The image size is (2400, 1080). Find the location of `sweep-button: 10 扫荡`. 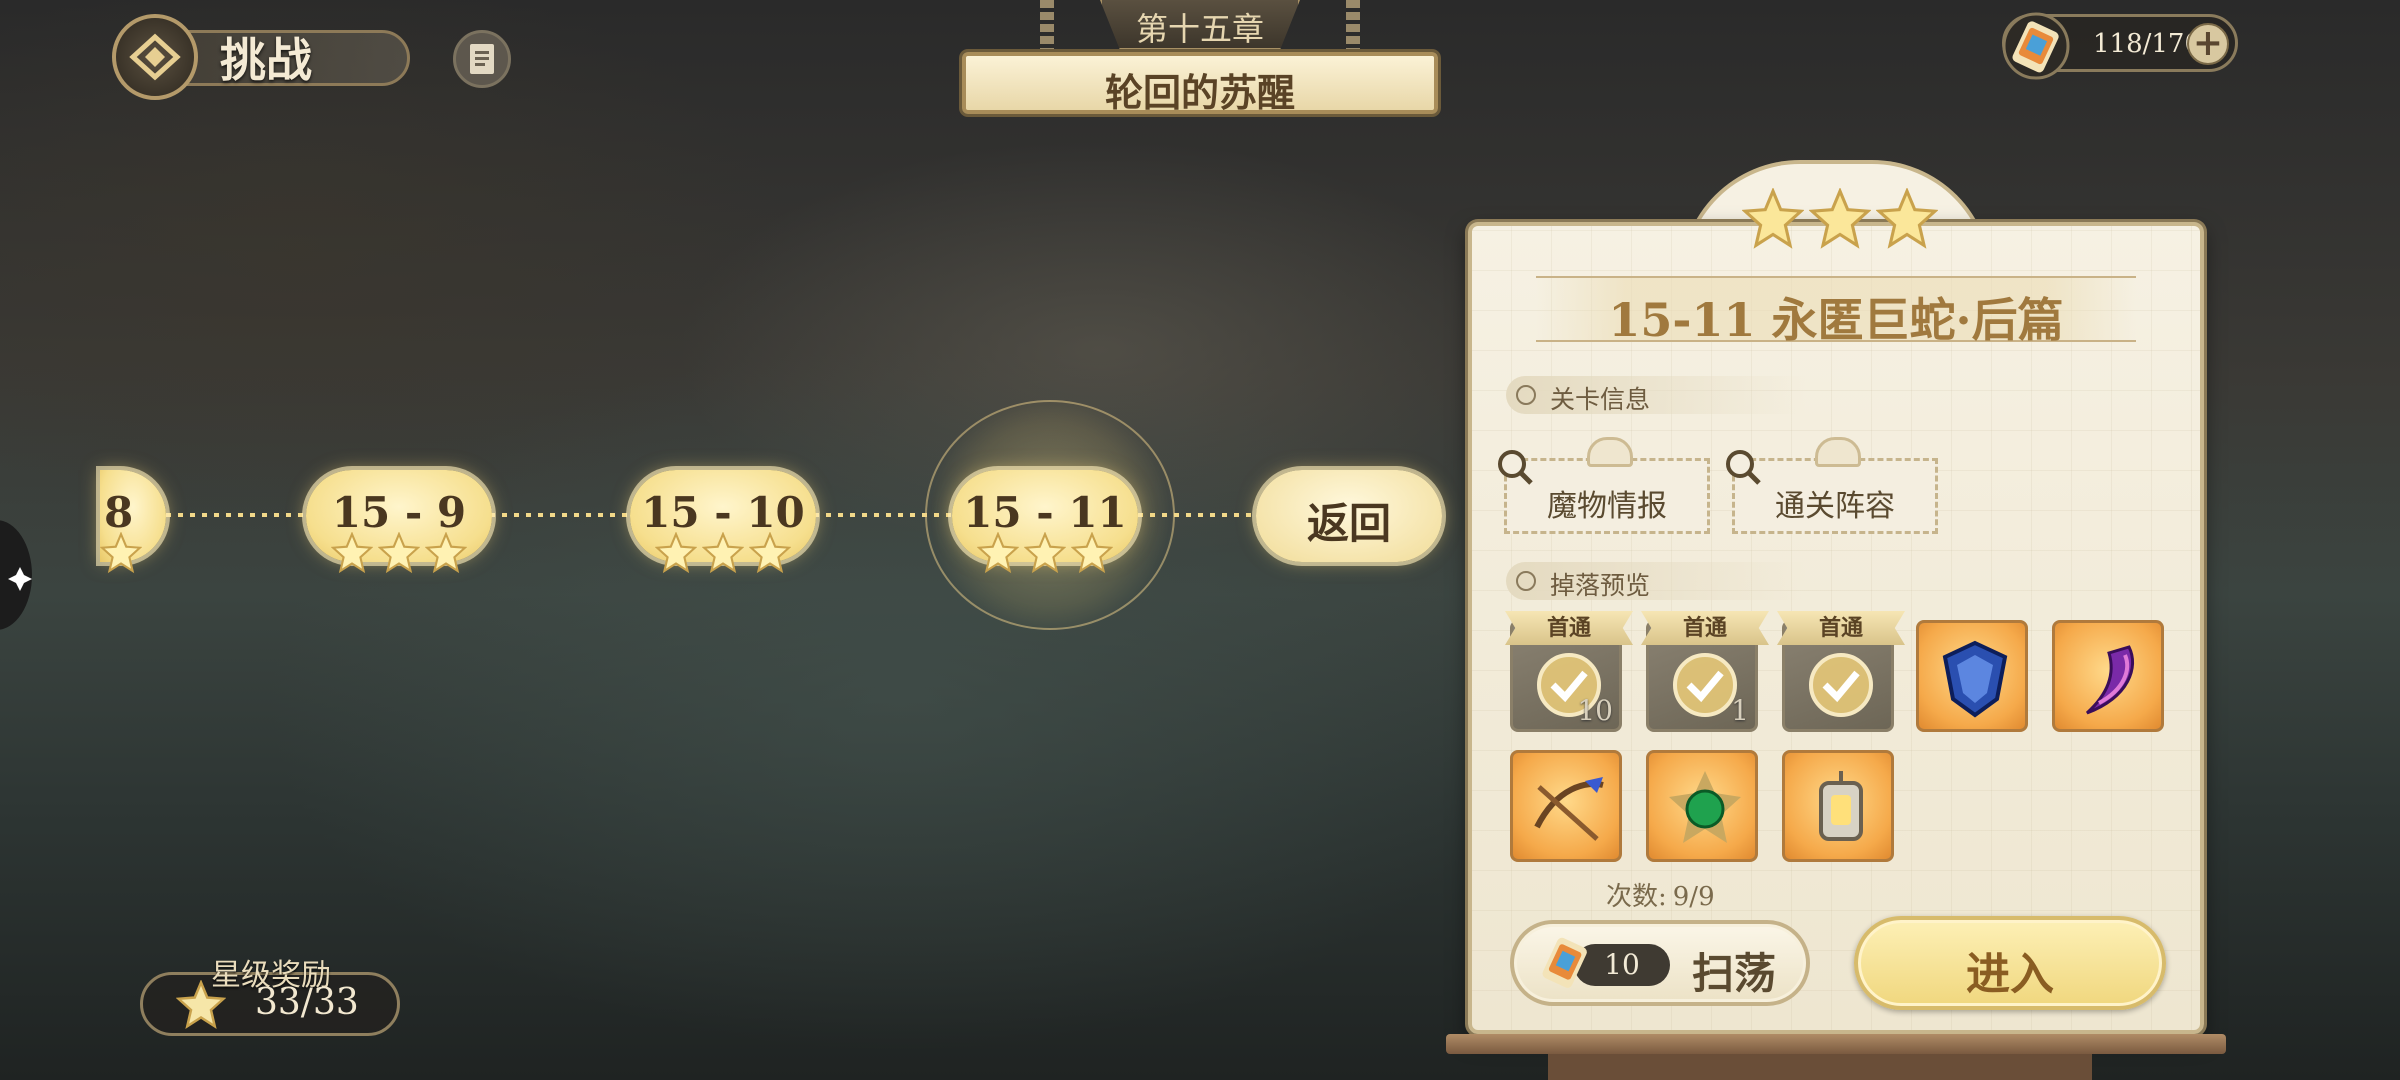

sweep-button: 10 扫荡 is located at coordinates (1660, 963).